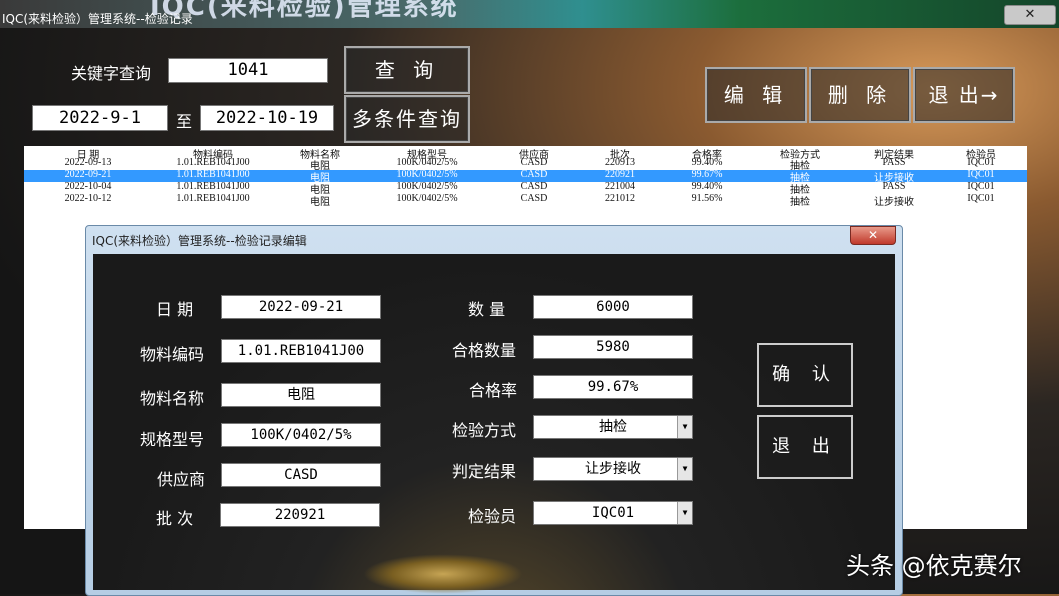 The height and width of the screenshot is (596, 1059). Describe the element at coordinates (484, 471) in the screenshot. I see `result-label: 判定结果` at that location.